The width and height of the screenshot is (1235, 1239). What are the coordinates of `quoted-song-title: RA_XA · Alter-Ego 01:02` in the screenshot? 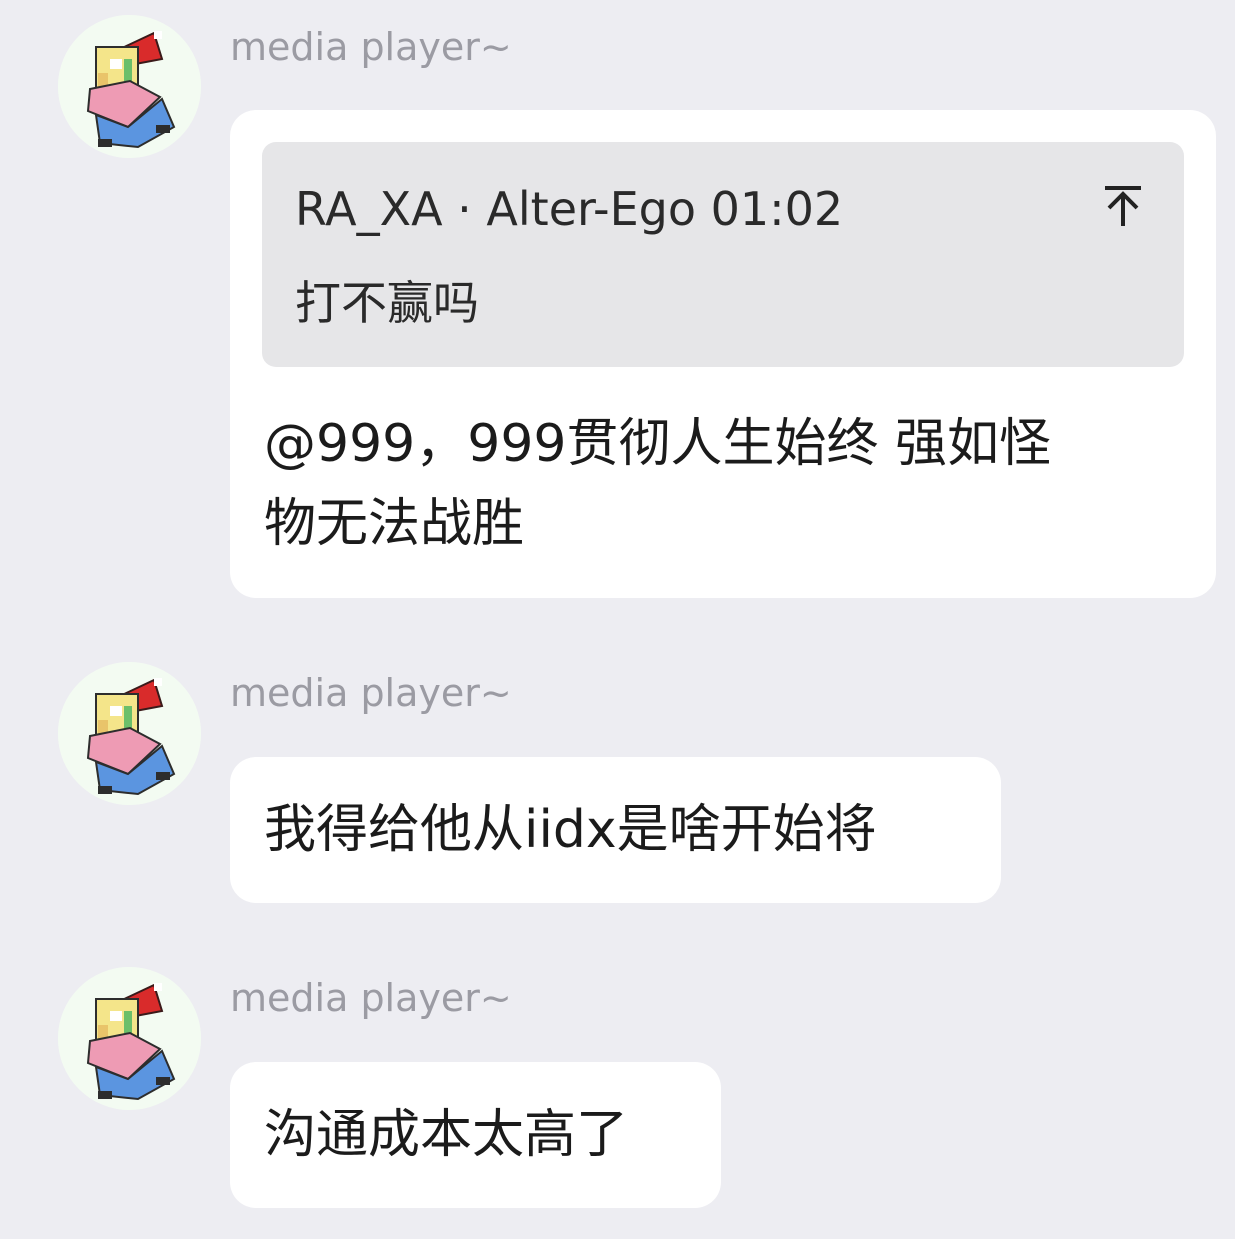 It's located at (569, 209).